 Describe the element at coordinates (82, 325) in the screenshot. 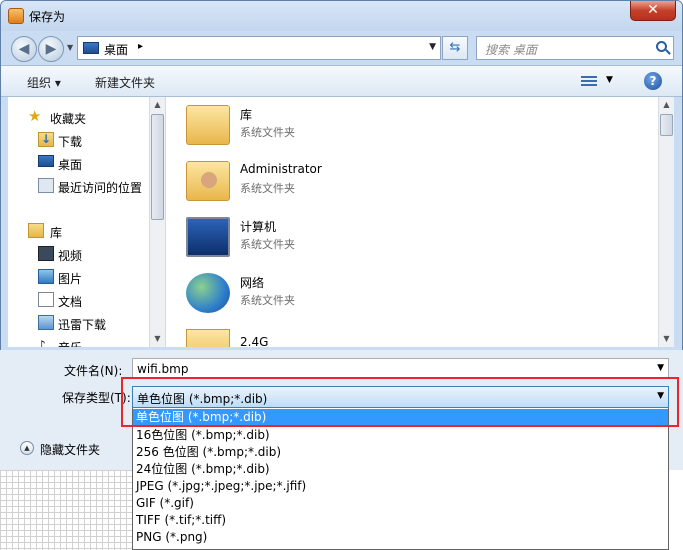

I see `sidebar-item-label: 迅雷下载` at that location.